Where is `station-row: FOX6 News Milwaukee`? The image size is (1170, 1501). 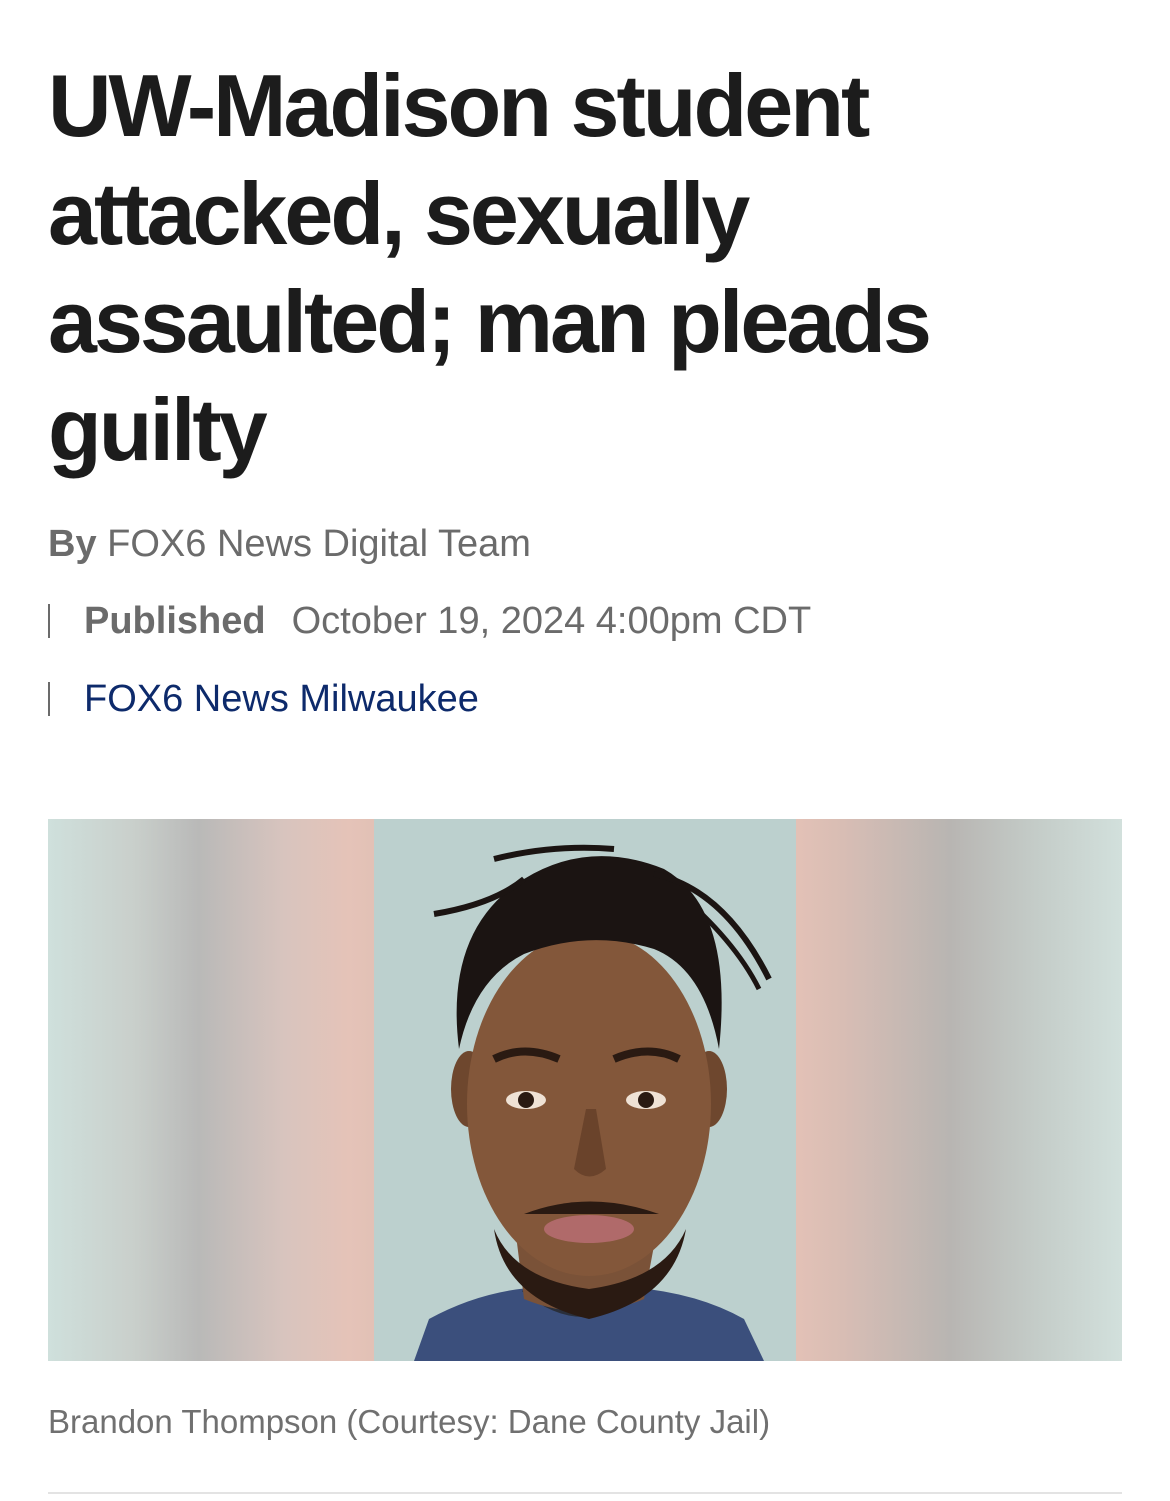
station-row: FOX6 News Milwaukee is located at coordinates (263, 699).